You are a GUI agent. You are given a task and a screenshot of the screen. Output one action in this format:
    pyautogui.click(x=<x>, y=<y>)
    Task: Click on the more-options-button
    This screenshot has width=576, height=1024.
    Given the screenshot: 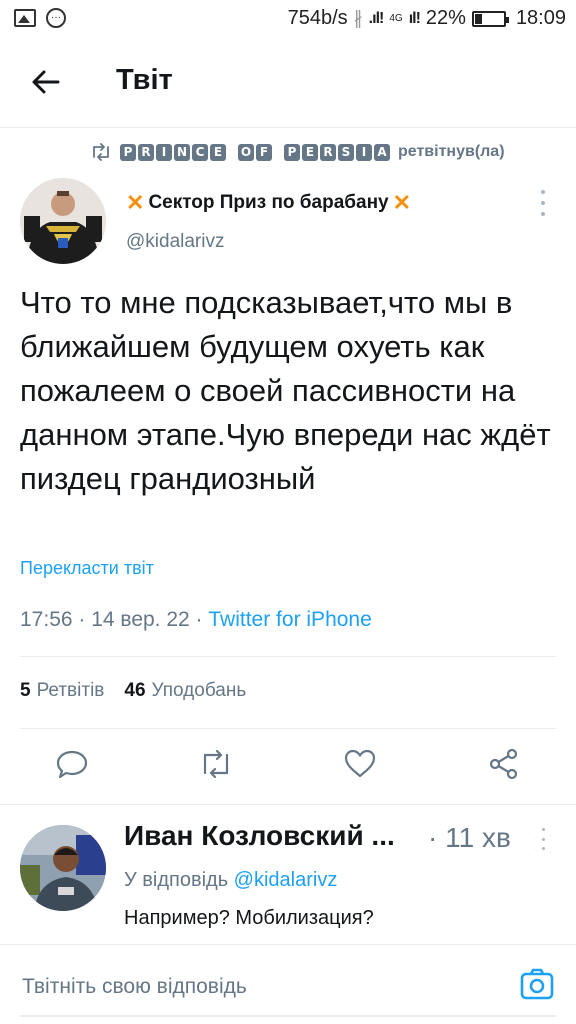 What is the action you would take?
    pyautogui.click(x=543, y=203)
    